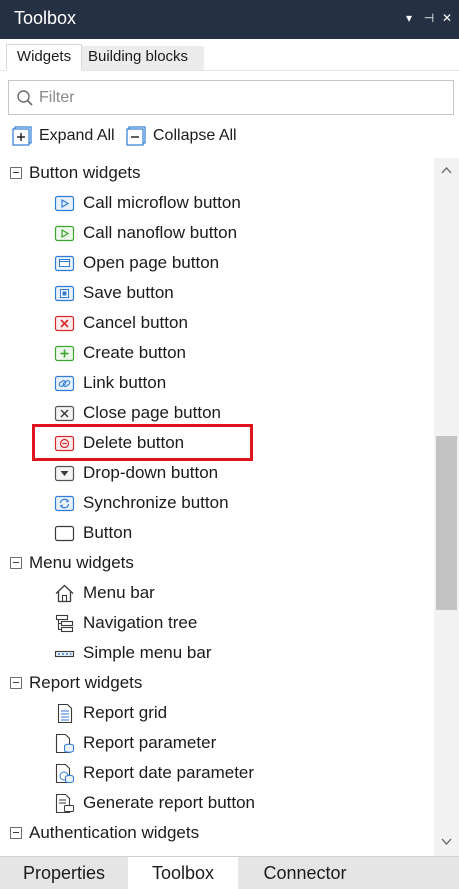 This screenshot has height=889, width=459. Describe the element at coordinates (447, 18) in the screenshot. I see `close-icon: ✕` at that location.